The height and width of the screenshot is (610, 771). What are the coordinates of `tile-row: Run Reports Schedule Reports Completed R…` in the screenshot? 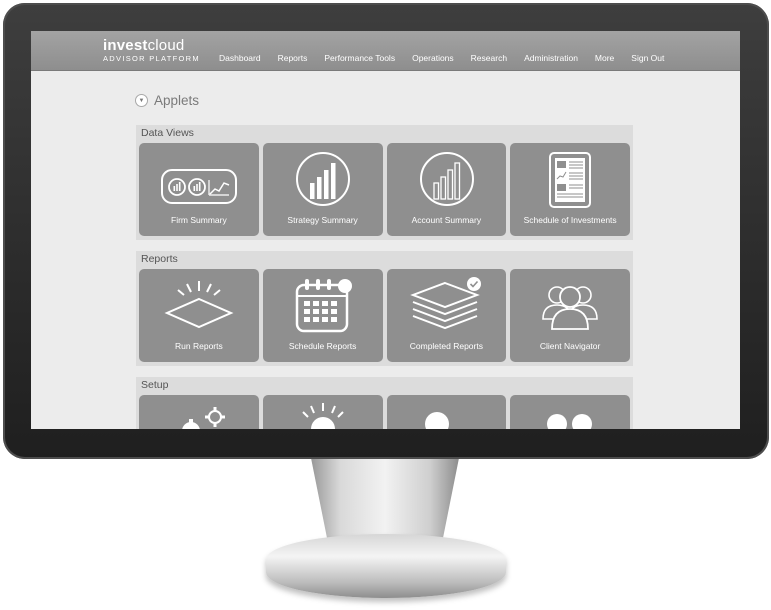 It's located at (384, 315).